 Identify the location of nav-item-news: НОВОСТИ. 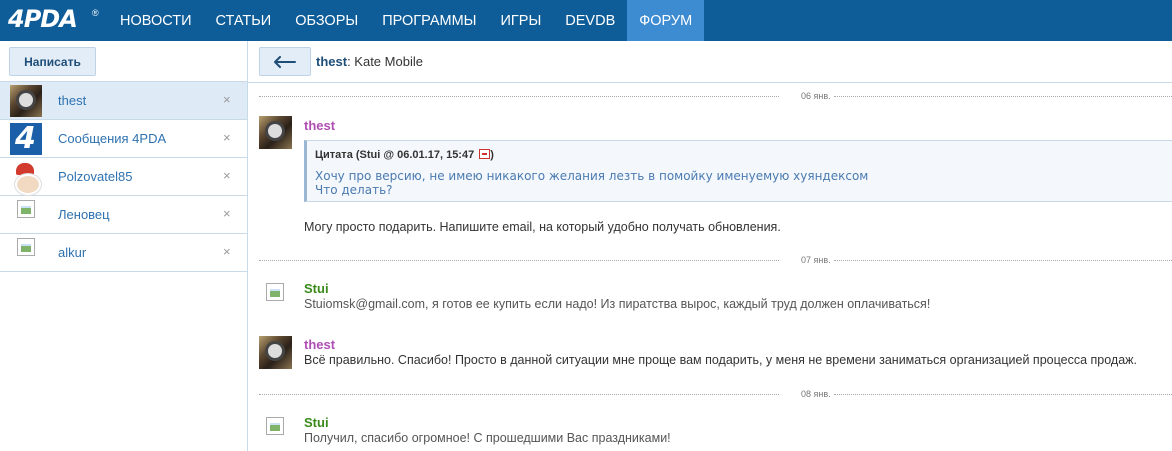
(156, 20).